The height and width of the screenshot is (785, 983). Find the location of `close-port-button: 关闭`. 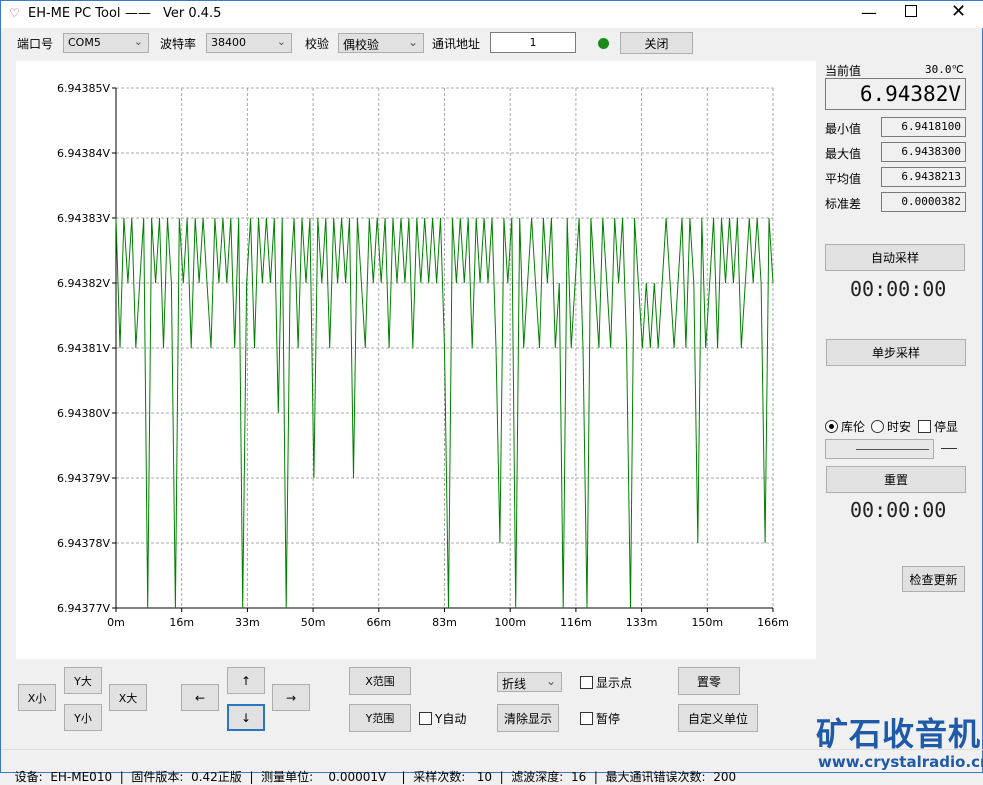

close-port-button: 关闭 is located at coordinates (656, 43).